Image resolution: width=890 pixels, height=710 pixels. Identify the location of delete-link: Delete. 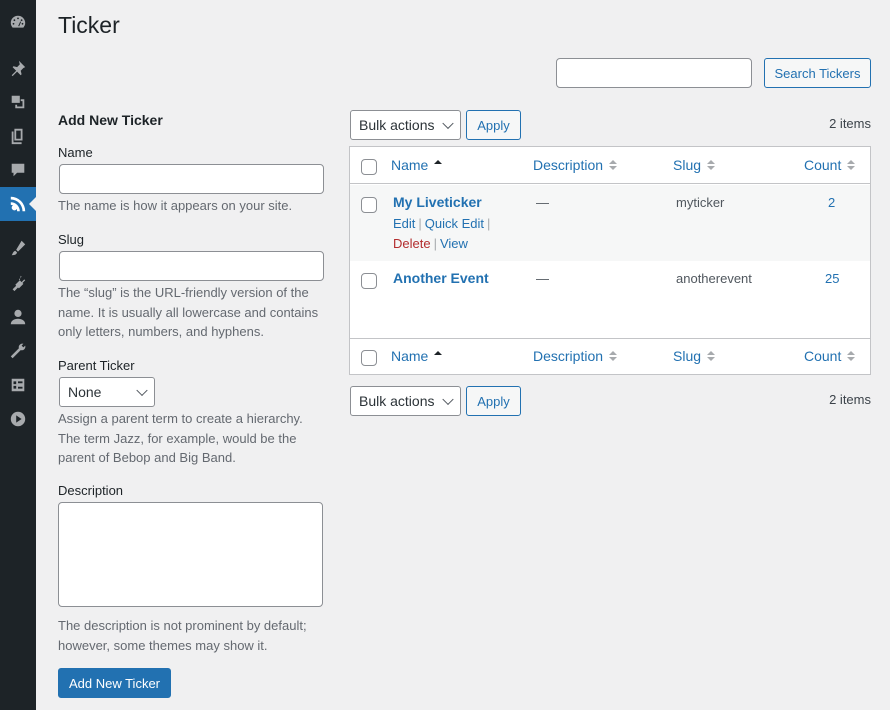
(412, 243).